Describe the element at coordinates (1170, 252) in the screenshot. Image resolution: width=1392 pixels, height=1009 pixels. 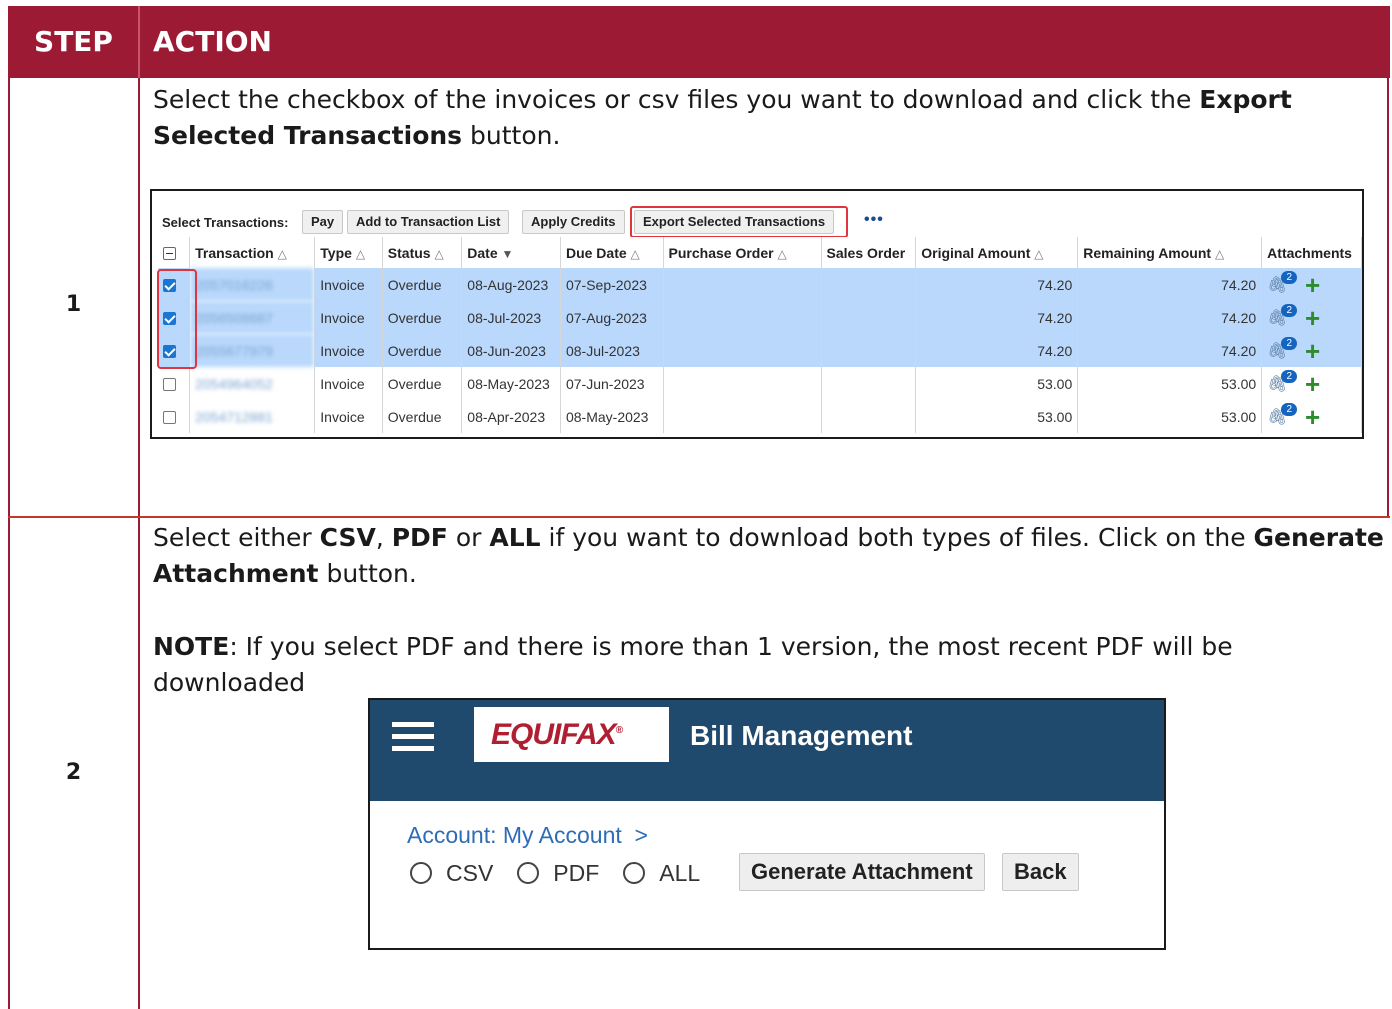
I see `col-remaining-amount: Remaining Amount △` at that location.